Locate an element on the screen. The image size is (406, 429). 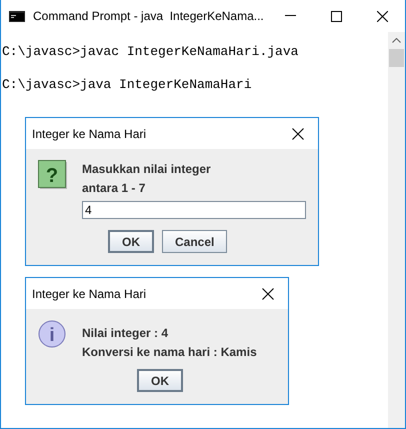
message-text: Nilai integer : 4 is located at coordinates (126, 333).